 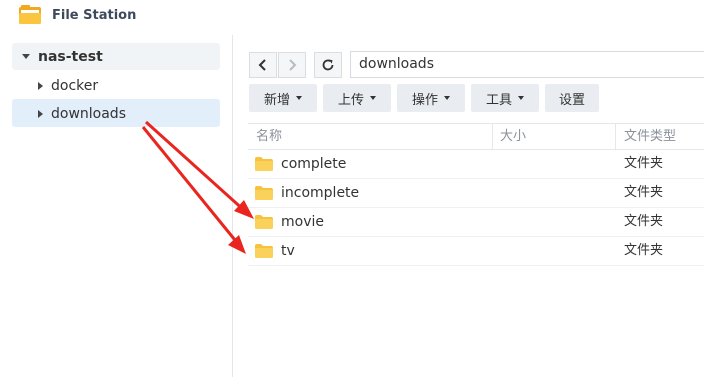 I want to click on tree-root-label: nas-test, so click(x=70, y=56).